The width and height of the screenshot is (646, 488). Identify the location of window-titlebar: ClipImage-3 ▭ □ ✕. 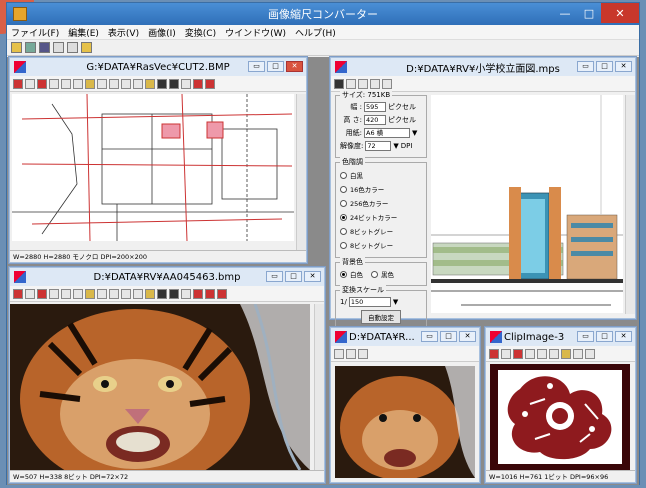
(560, 337).